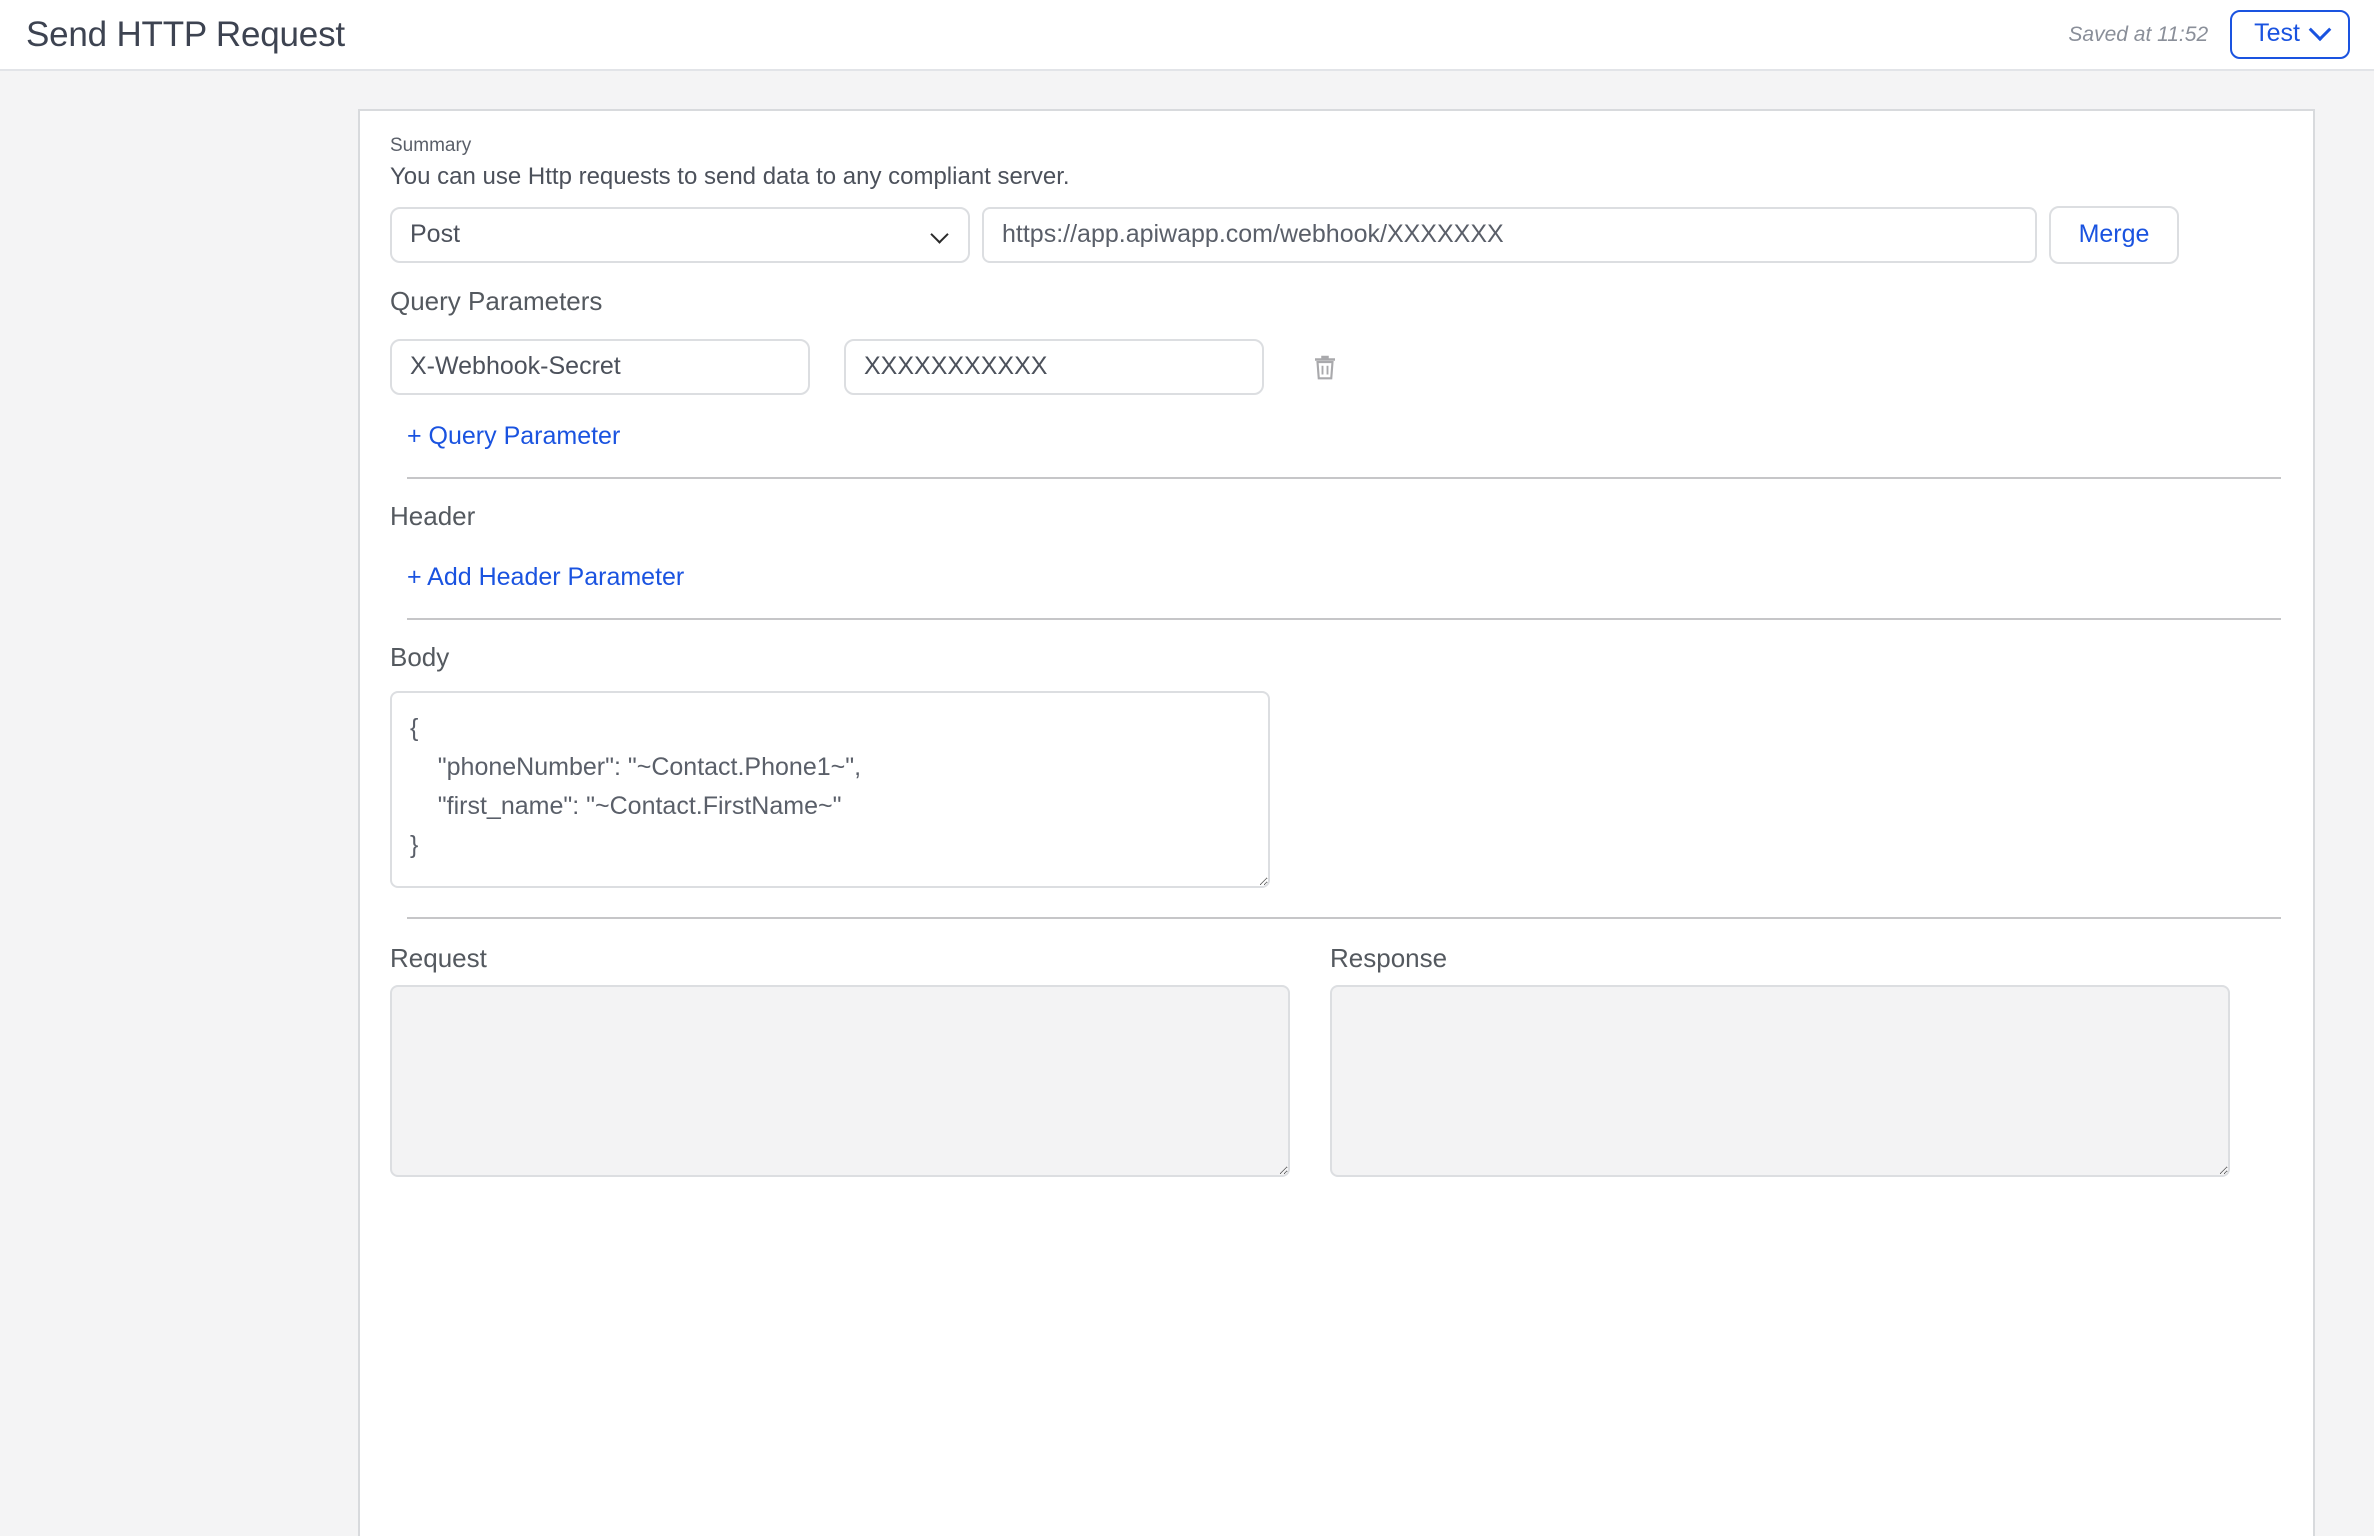 This screenshot has width=2374, height=1536. I want to click on delete-query-parameter-button, so click(1325, 367).